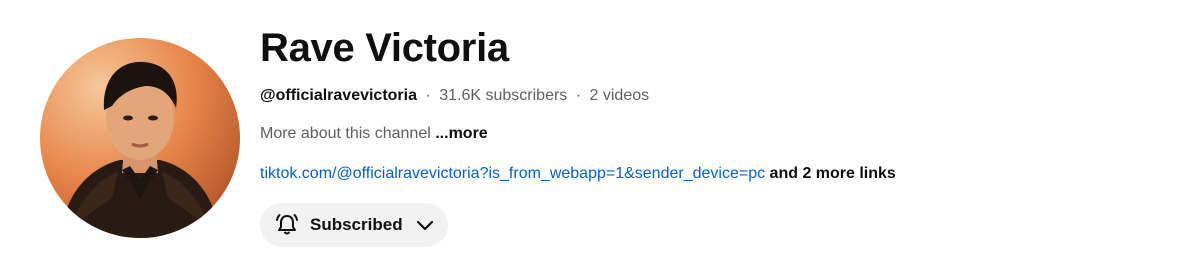 The width and height of the screenshot is (1200, 256). Describe the element at coordinates (345, 133) in the screenshot. I see `about-label: More about this channel` at that location.